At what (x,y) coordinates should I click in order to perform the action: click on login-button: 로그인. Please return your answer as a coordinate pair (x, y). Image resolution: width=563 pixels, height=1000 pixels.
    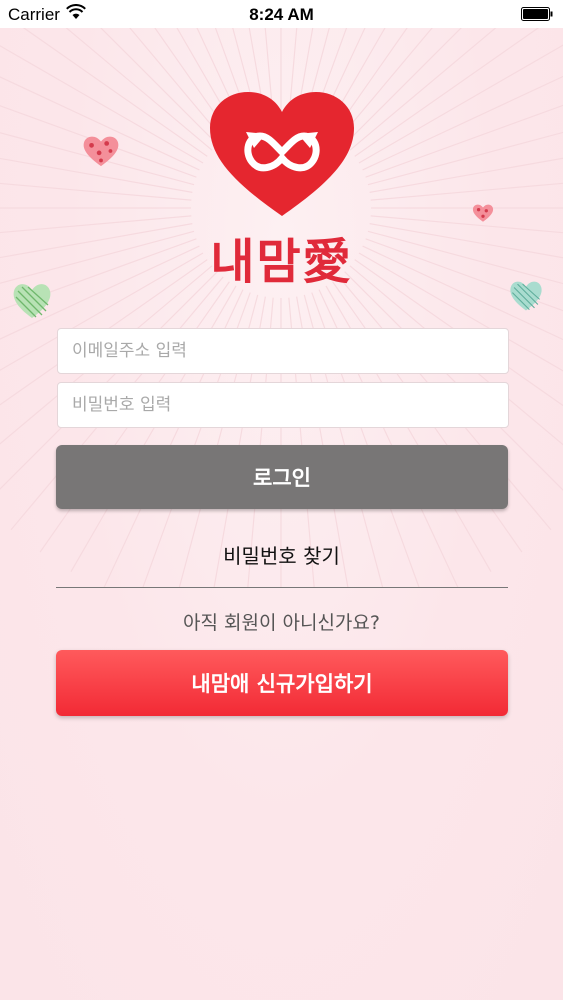
    Looking at the image, I should click on (282, 477).